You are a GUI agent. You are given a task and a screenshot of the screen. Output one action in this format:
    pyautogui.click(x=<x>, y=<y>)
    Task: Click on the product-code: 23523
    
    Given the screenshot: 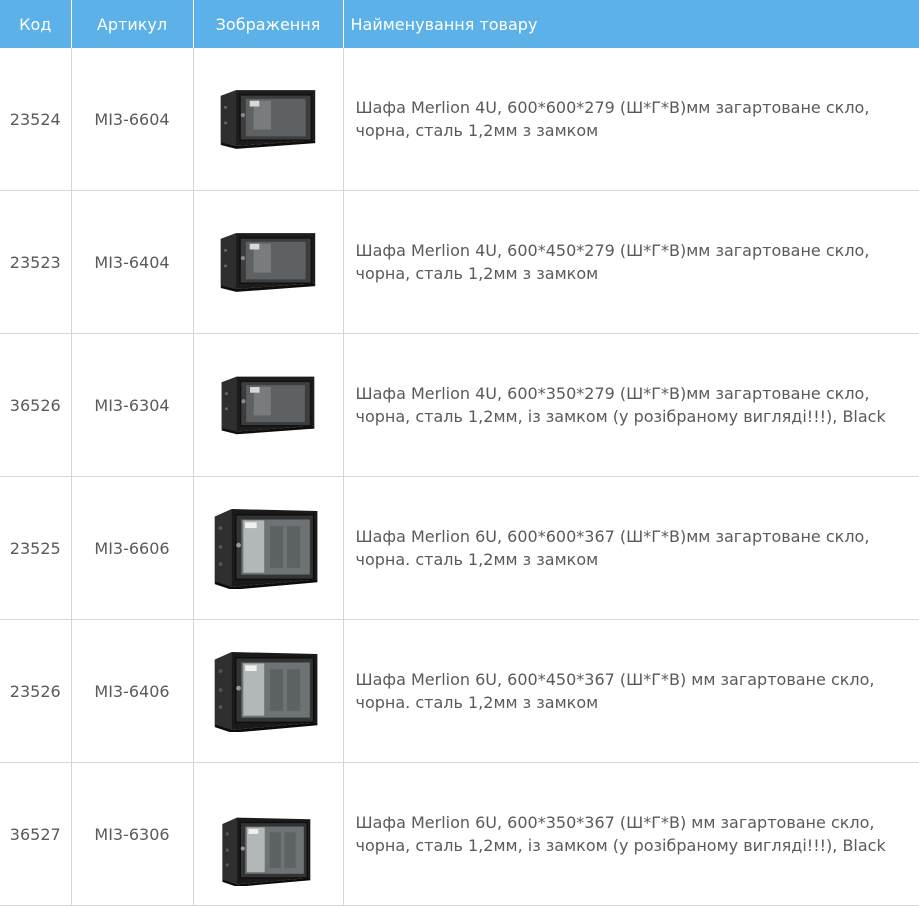 What is the action you would take?
    pyautogui.click(x=36, y=262)
    